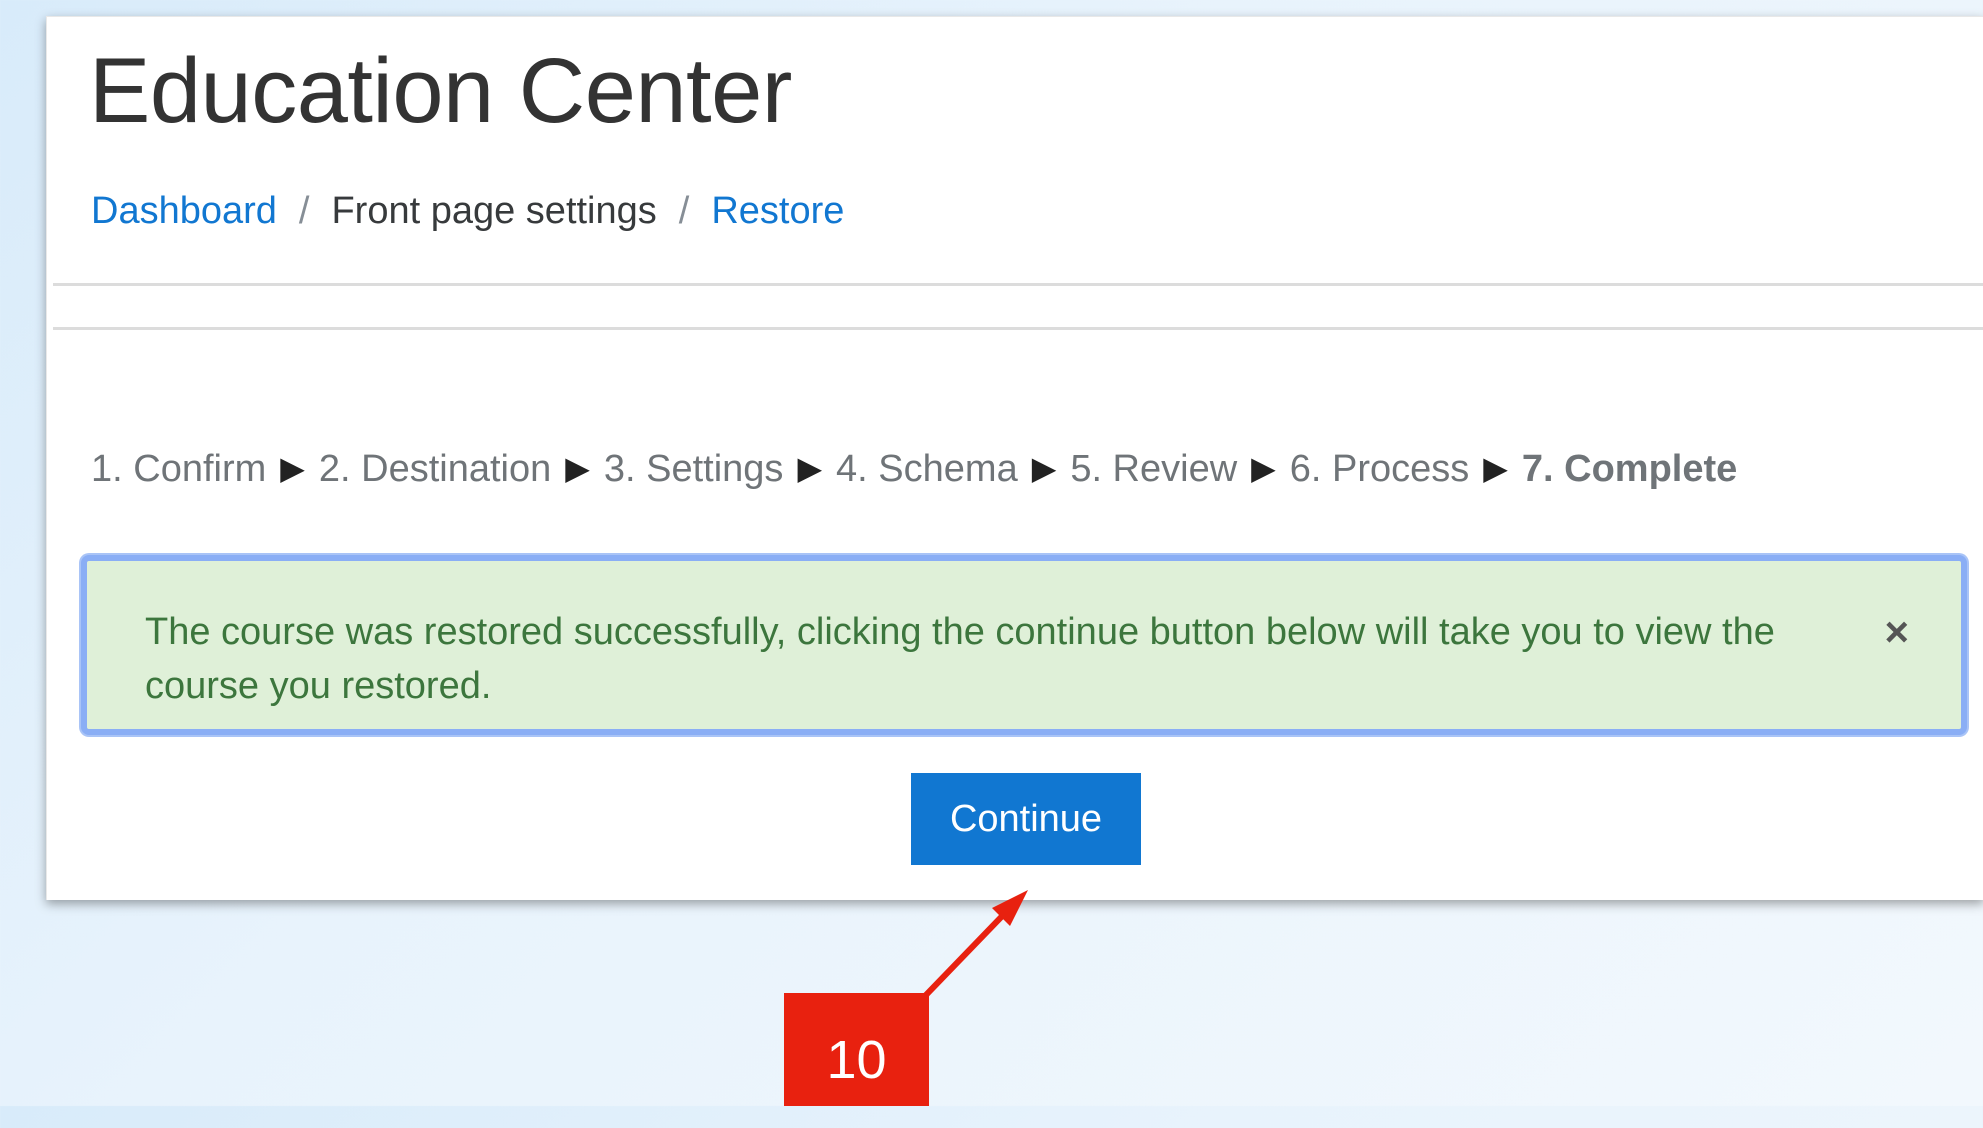  What do you see at coordinates (927, 469) in the screenshot?
I see `step-schema: 4. Schema` at bounding box center [927, 469].